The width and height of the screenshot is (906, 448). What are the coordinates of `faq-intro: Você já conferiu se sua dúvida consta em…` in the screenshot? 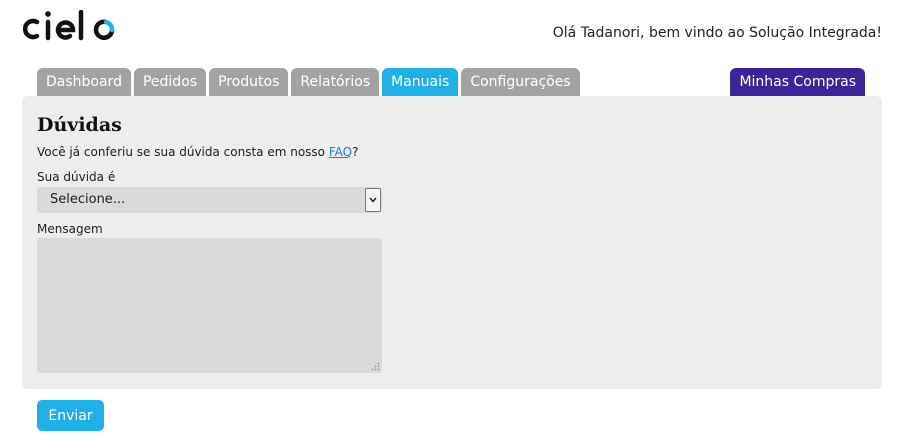 It's located at (197, 152).